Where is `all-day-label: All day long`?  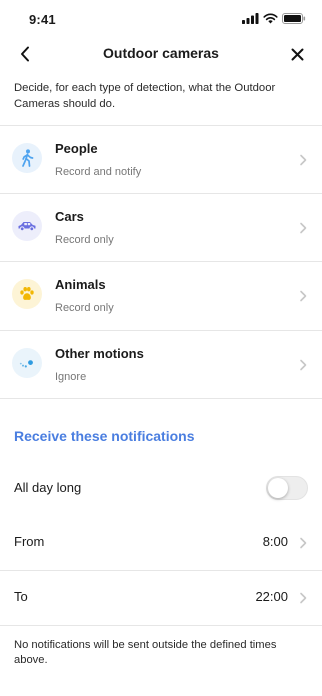
all-day-label: All day long is located at coordinates (48, 487).